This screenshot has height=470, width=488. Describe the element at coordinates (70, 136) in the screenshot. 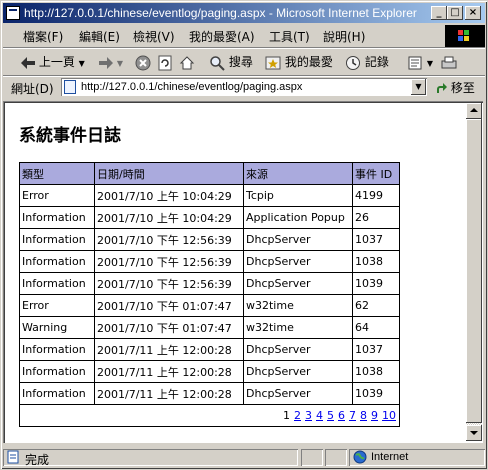

I see `page-title: 系統事件日誌` at that location.